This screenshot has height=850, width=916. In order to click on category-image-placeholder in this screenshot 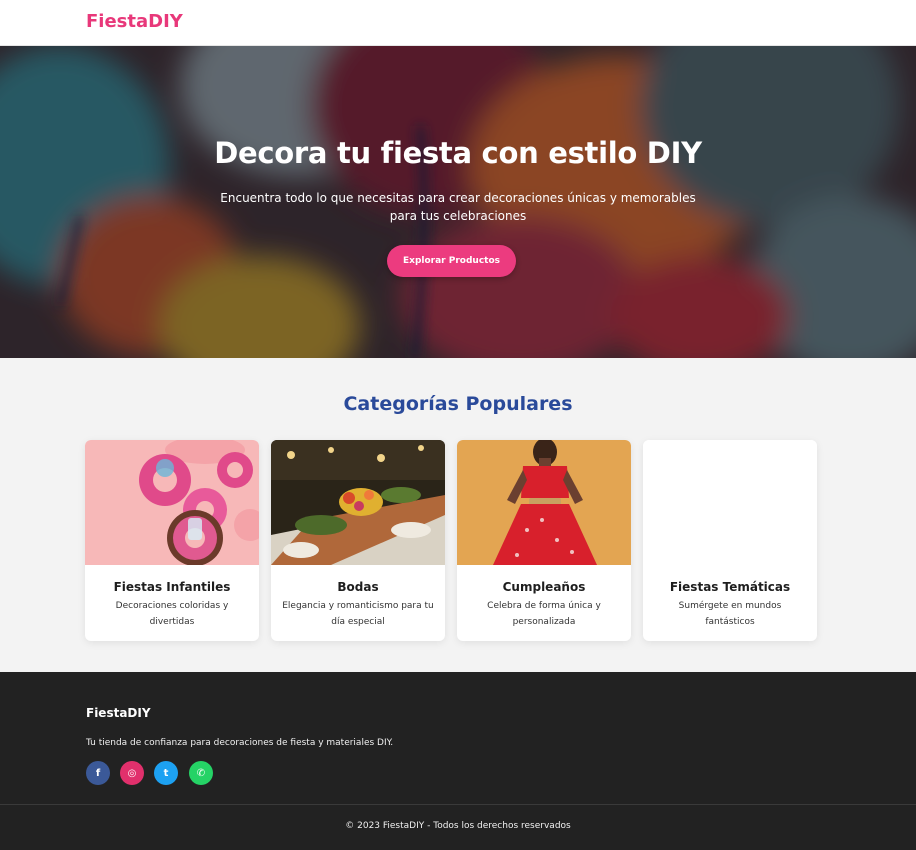, I will do `click(730, 502)`.